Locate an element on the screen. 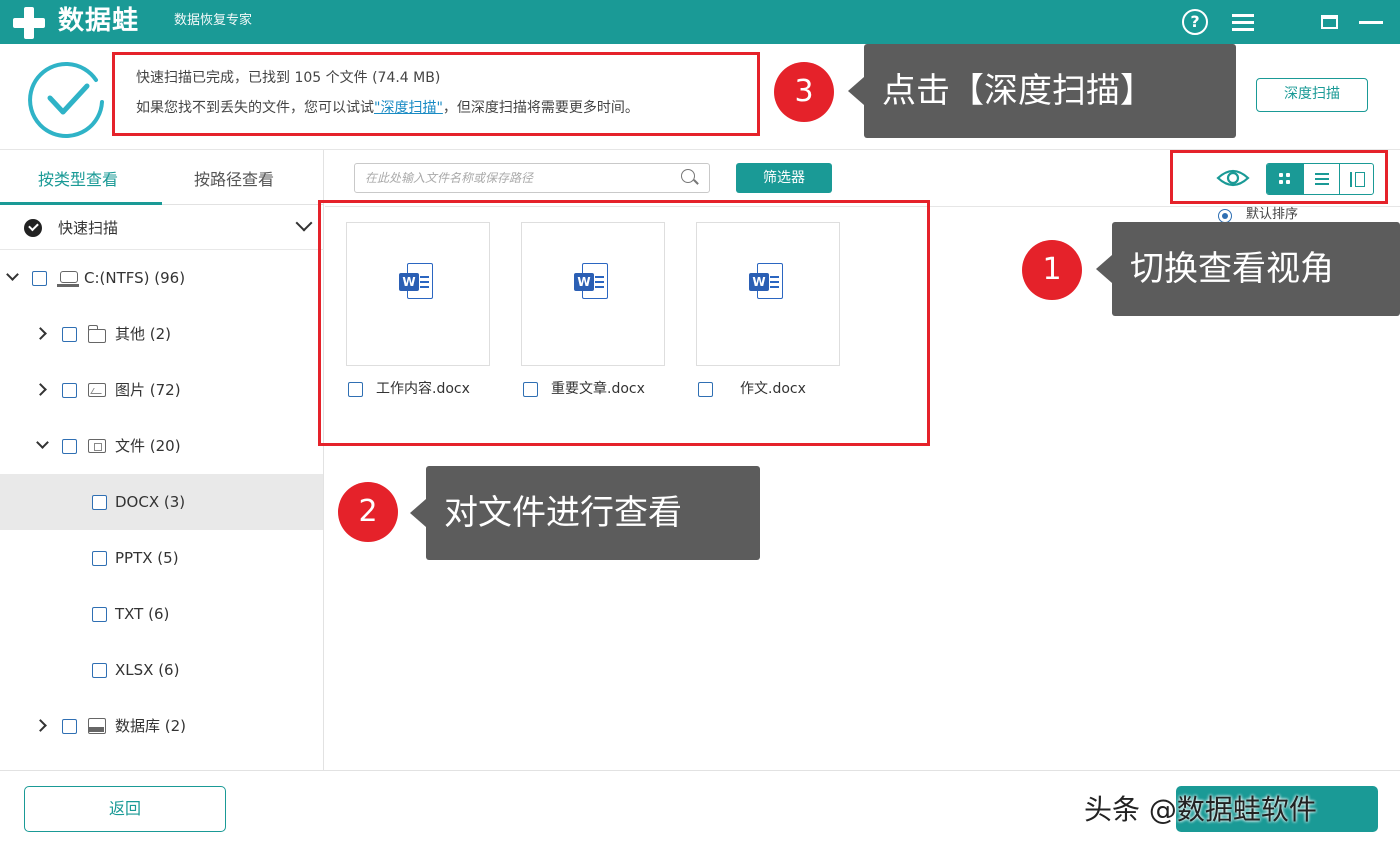  document-icon is located at coordinates (97, 446).